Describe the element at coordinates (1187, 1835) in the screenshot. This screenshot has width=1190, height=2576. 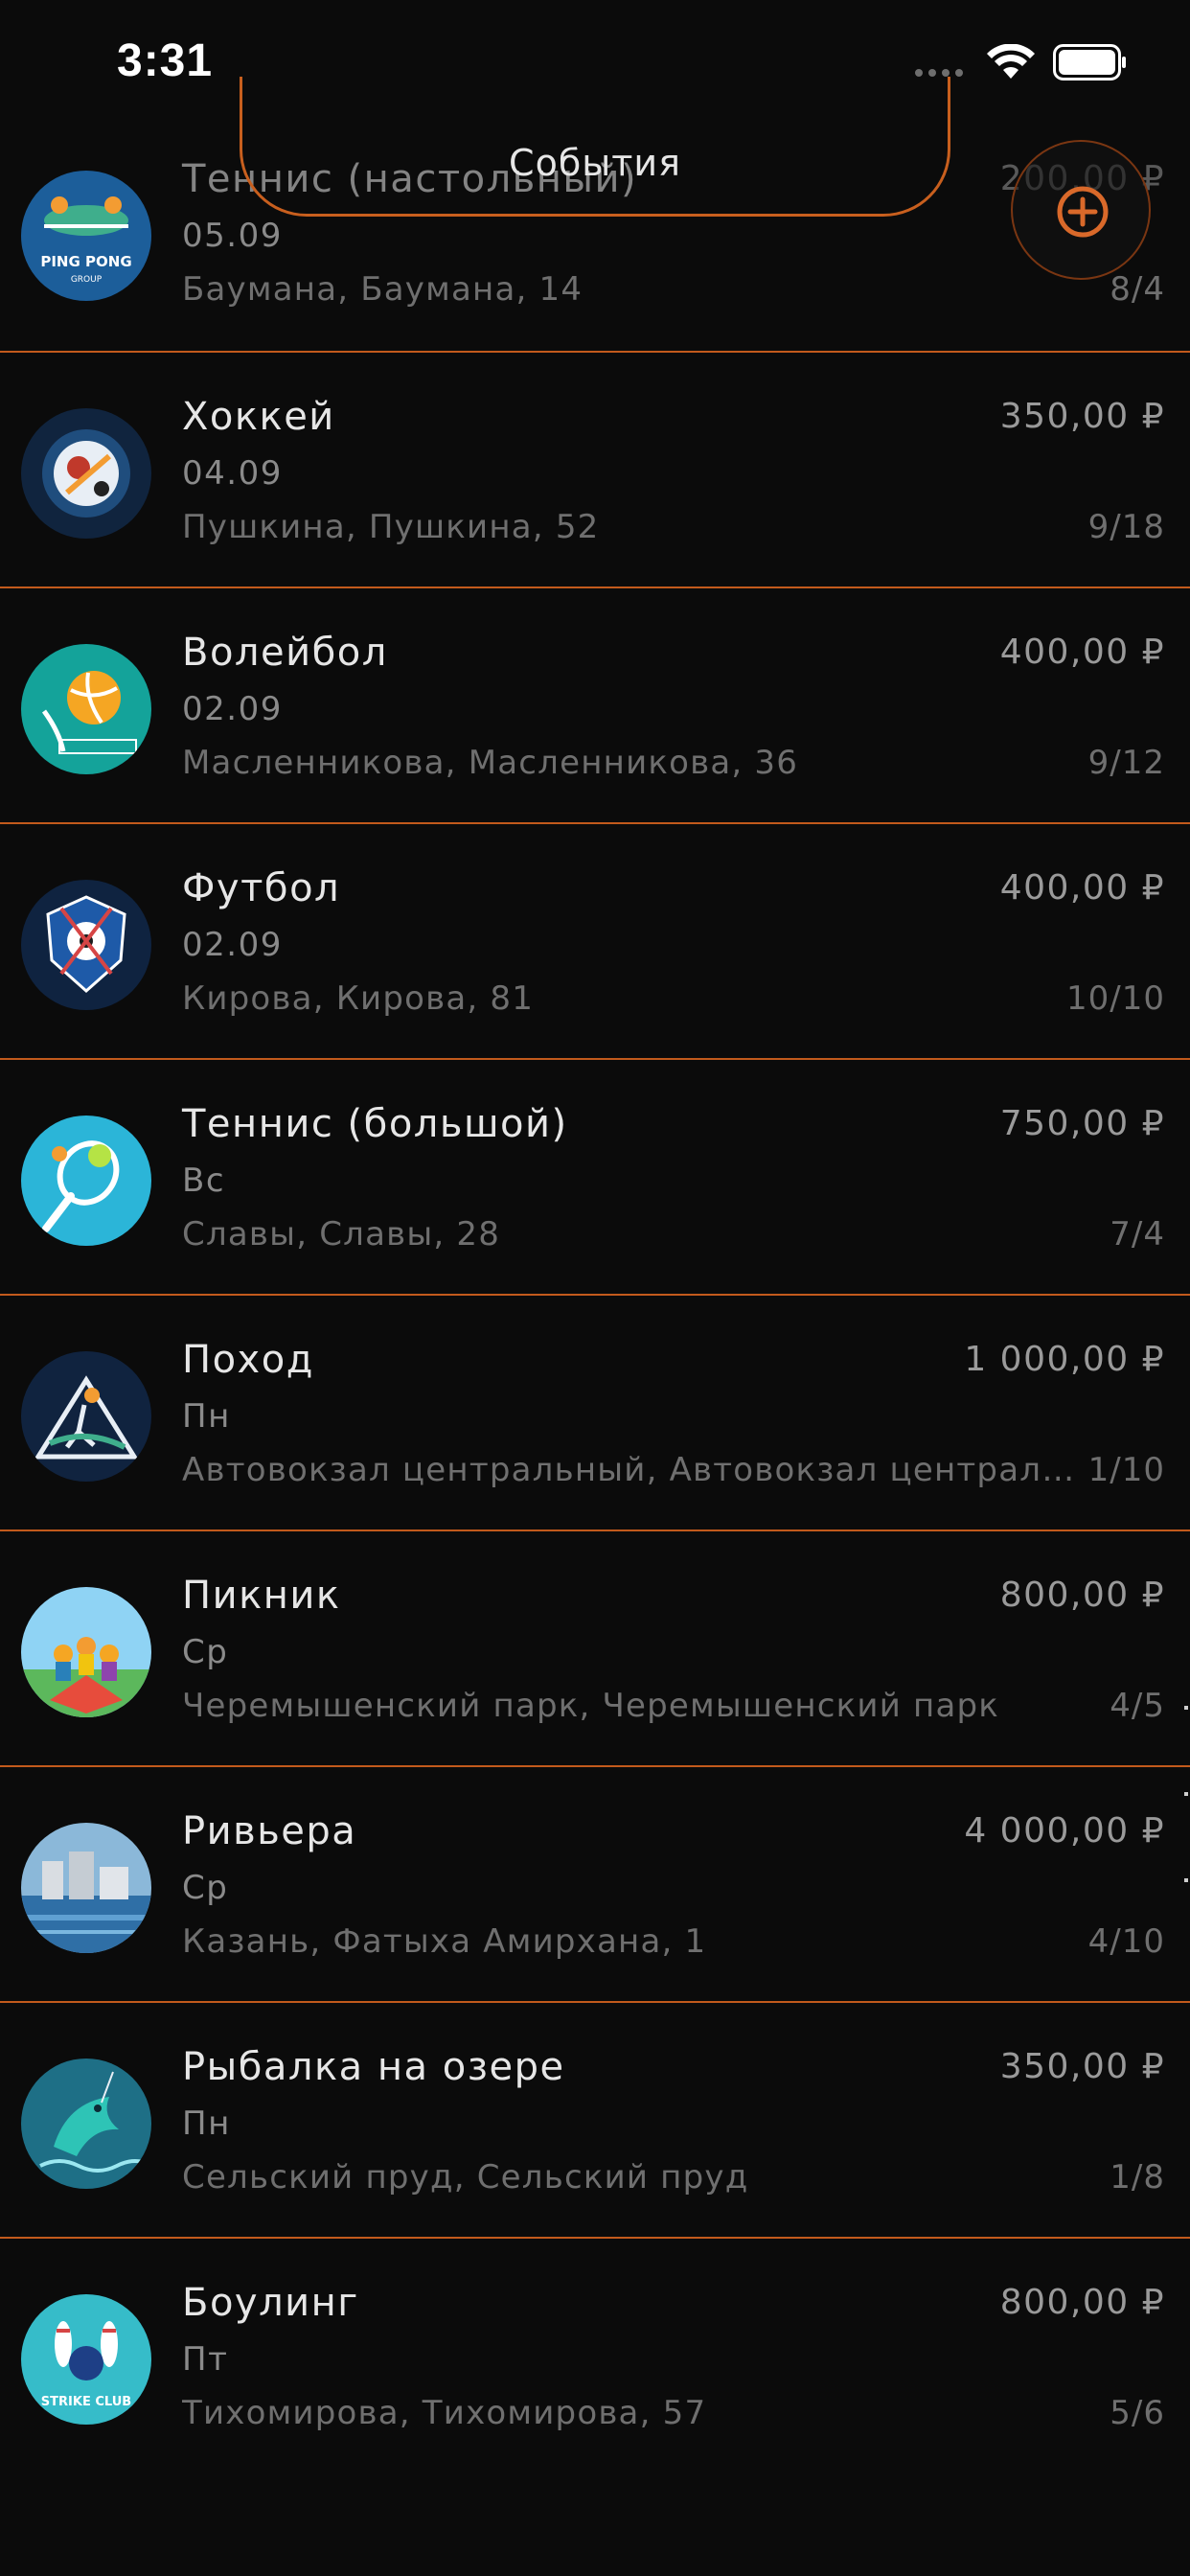
I see `scroll-indicator` at that location.